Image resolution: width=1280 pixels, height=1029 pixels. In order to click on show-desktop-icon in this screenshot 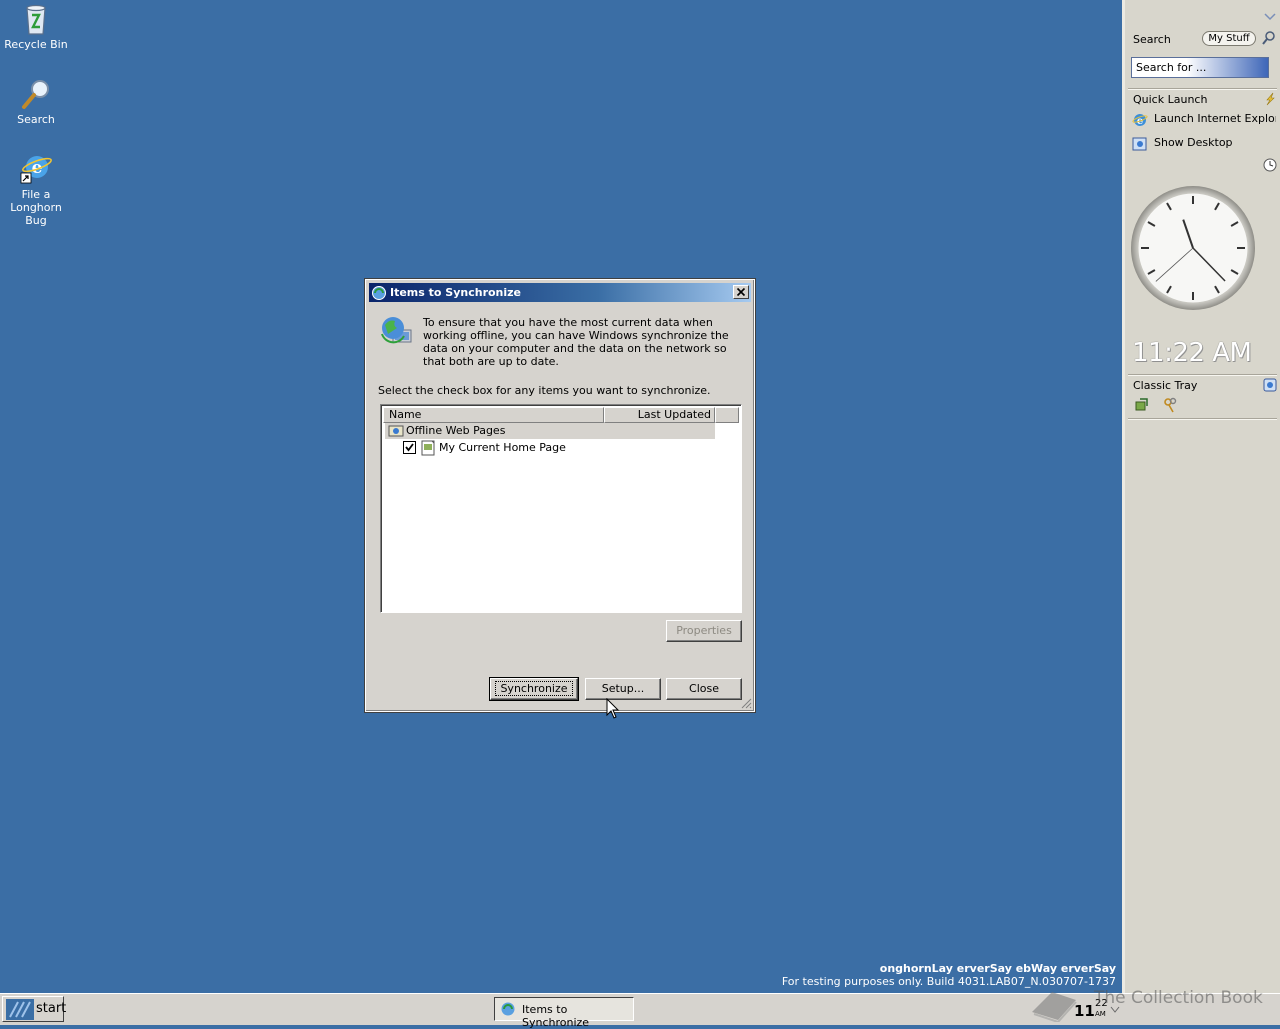, I will do `click(1140, 144)`.